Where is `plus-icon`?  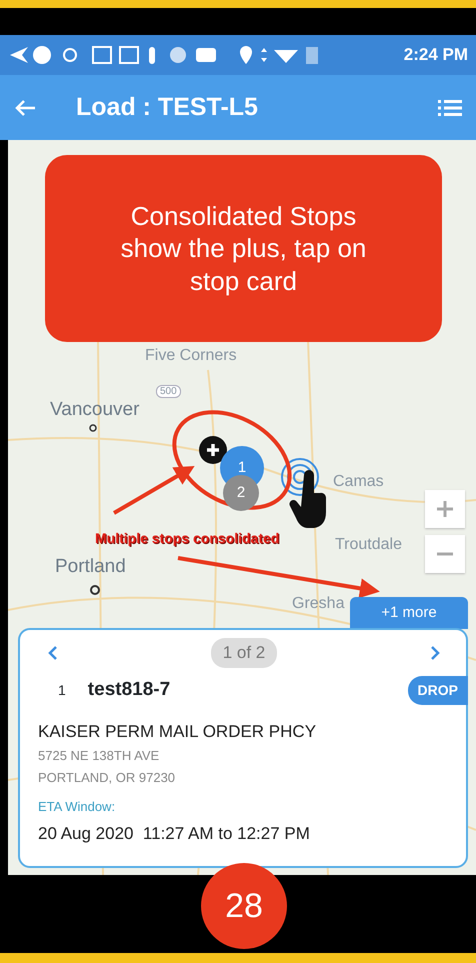
plus-icon is located at coordinates (445, 509).